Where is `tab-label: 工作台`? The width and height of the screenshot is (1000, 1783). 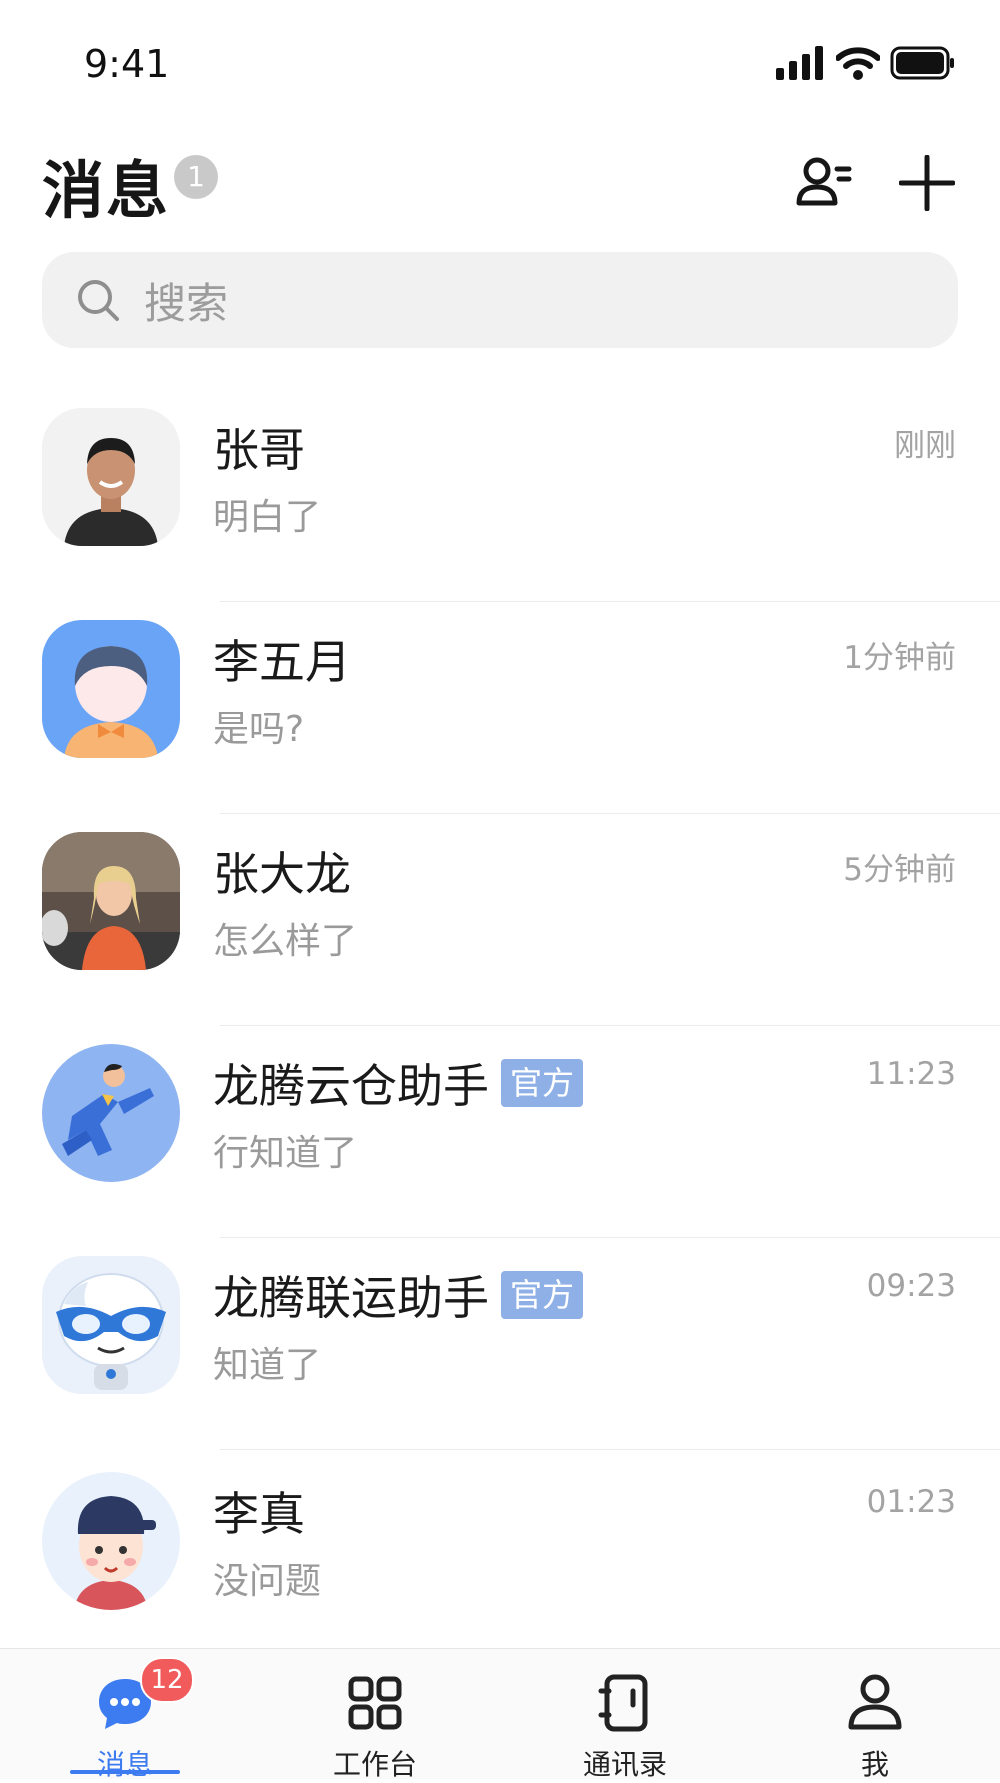 tab-label: 工作台 is located at coordinates (374, 1764).